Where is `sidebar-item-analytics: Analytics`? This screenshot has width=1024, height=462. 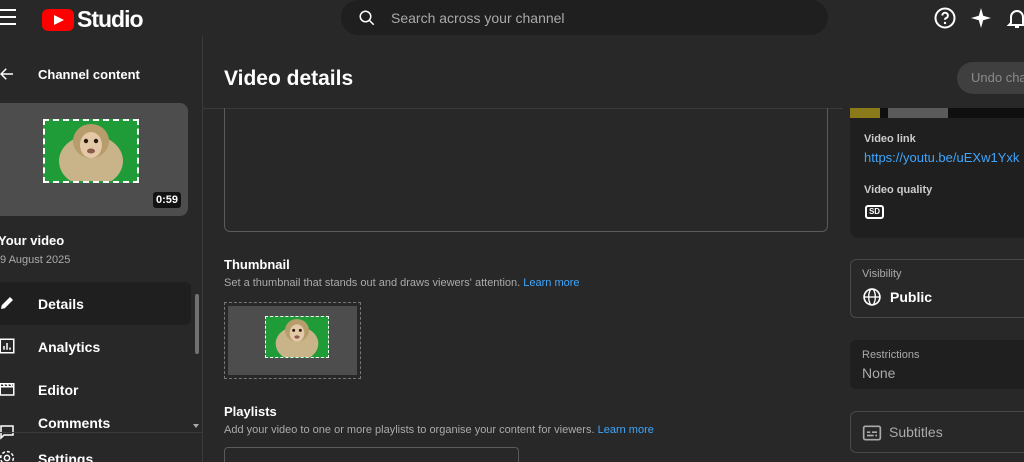 sidebar-item-analytics: Analytics is located at coordinates (95, 346).